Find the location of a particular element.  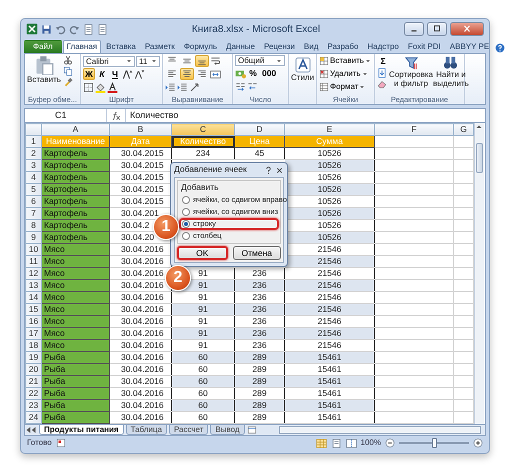

grow-font-icon is located at coordinates (127, 74).